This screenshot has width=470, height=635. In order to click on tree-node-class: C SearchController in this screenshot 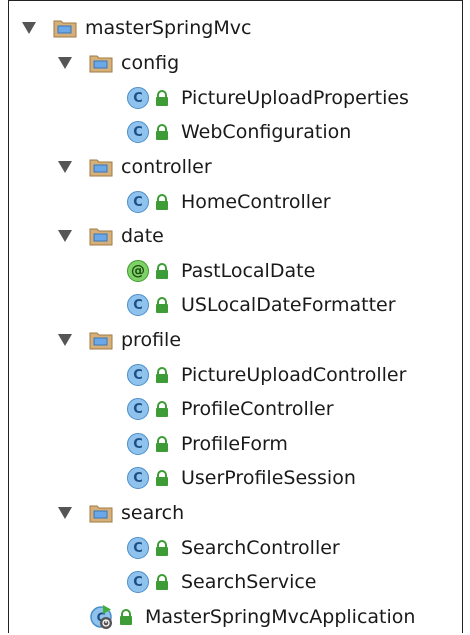, I will do `click(233, 548)`.